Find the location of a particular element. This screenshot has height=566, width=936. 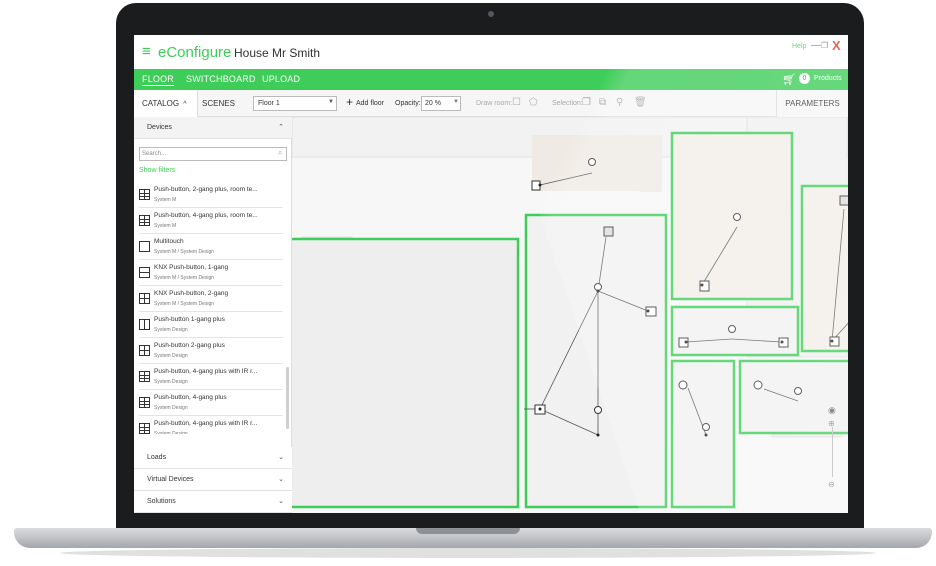

device-name: Push-button 1-gang plus is located at coordinates (189, 319).